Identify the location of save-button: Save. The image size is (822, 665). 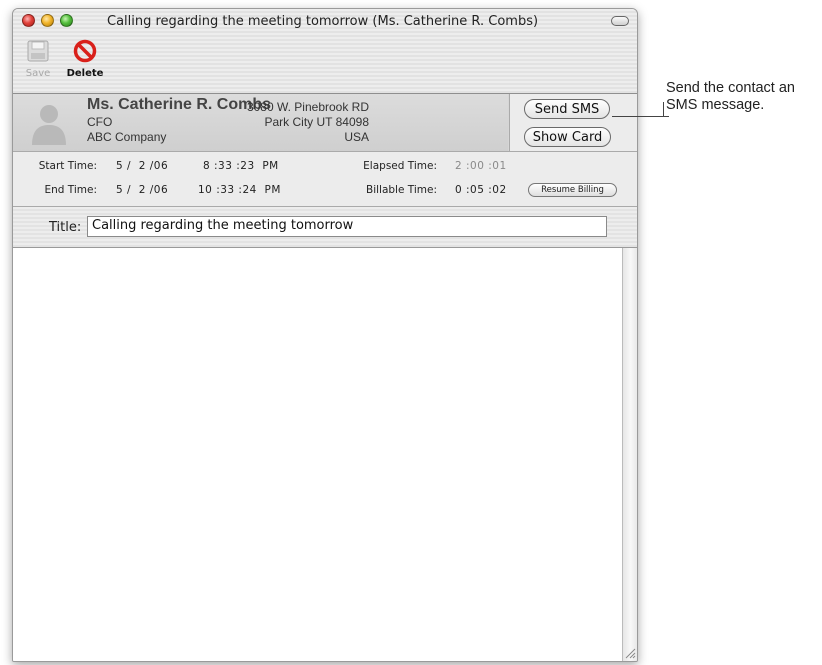
(38, 59).